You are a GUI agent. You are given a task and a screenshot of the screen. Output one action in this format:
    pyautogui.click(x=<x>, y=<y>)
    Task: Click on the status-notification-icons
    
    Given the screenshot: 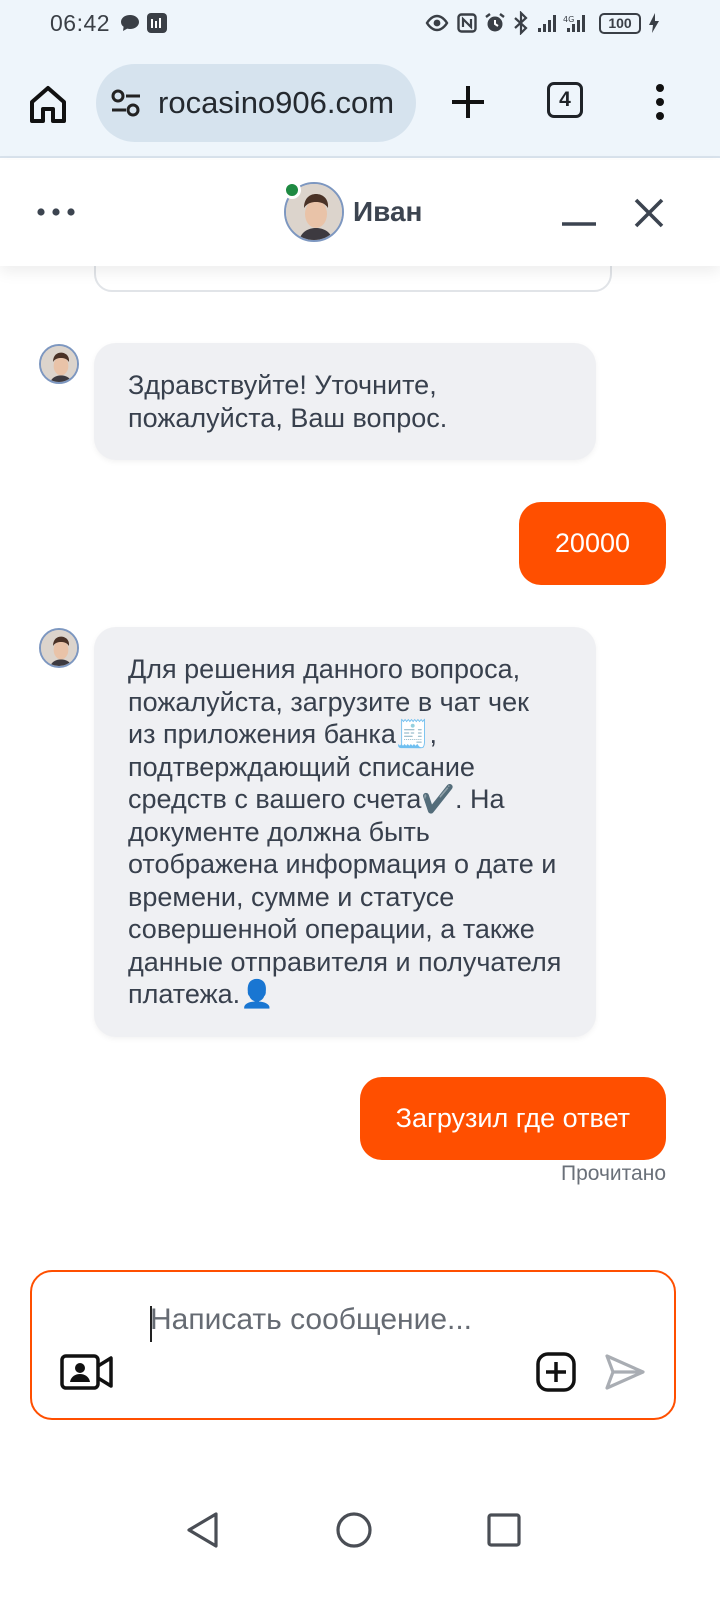 What is the action you would take?
    pyautogui.click(x=144, y=23)
    